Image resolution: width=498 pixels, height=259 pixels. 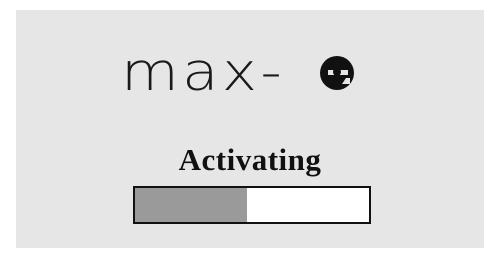 I want to click on activation-status-text: Activating, so click(x=250, y=159).